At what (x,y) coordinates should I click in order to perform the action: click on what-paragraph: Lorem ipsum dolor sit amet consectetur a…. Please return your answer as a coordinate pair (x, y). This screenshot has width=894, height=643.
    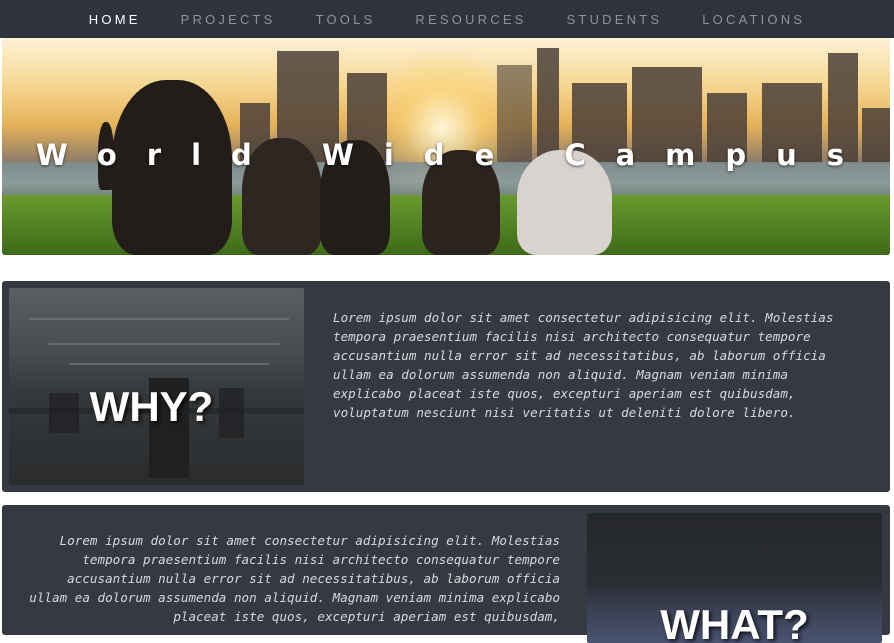
    Looking at the image, I should click on (294, 578).